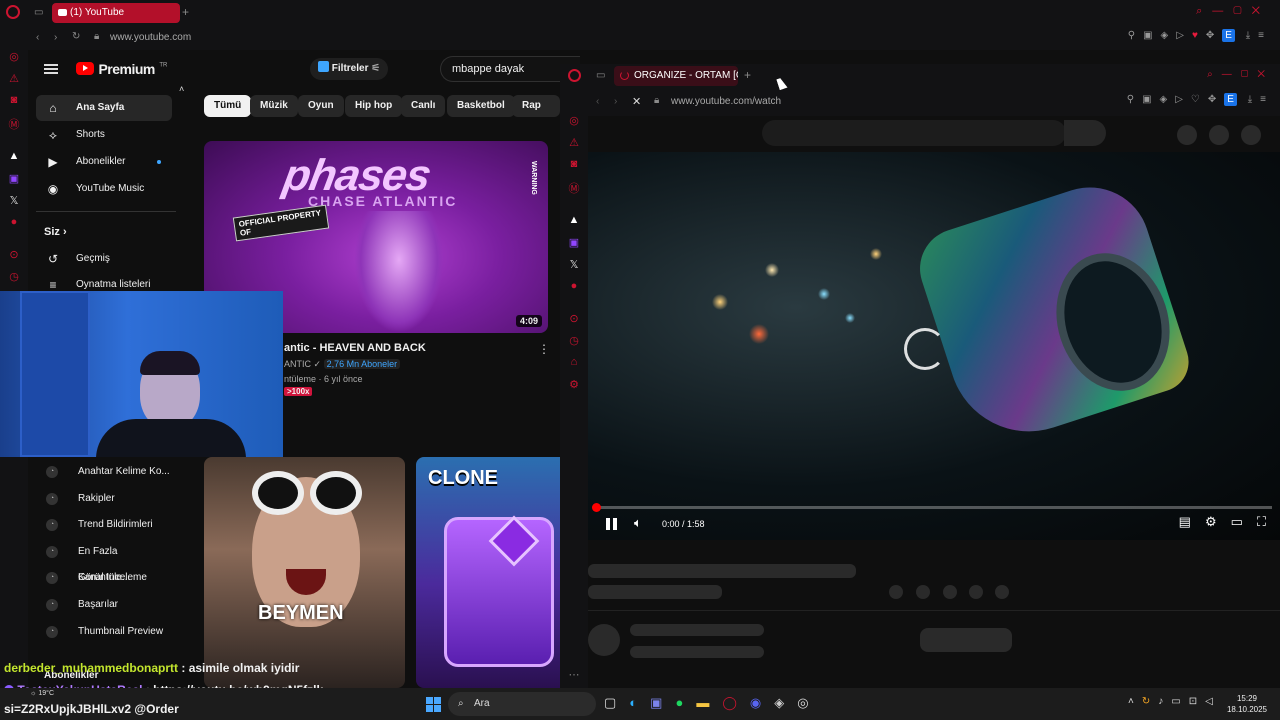 Image resolution: width=1280 pixels, height=720 pixels. Describe the element at coordinates (709, 702) in the screenshot. I see `file-explorer-icon: ▬` at that location.